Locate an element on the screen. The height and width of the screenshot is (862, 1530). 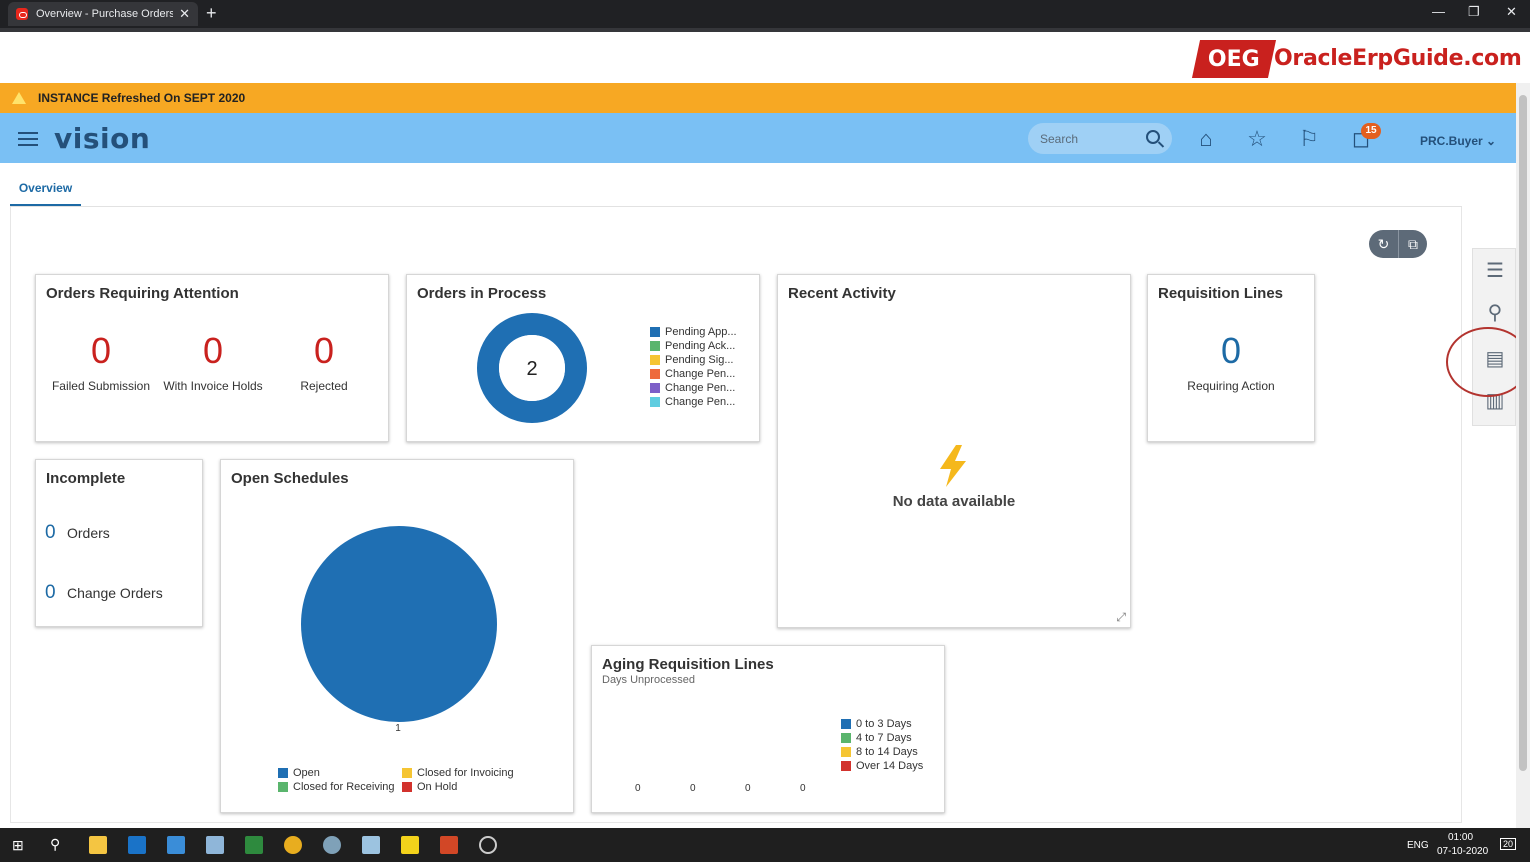
search-icon is located at coordinates (1153, 137).